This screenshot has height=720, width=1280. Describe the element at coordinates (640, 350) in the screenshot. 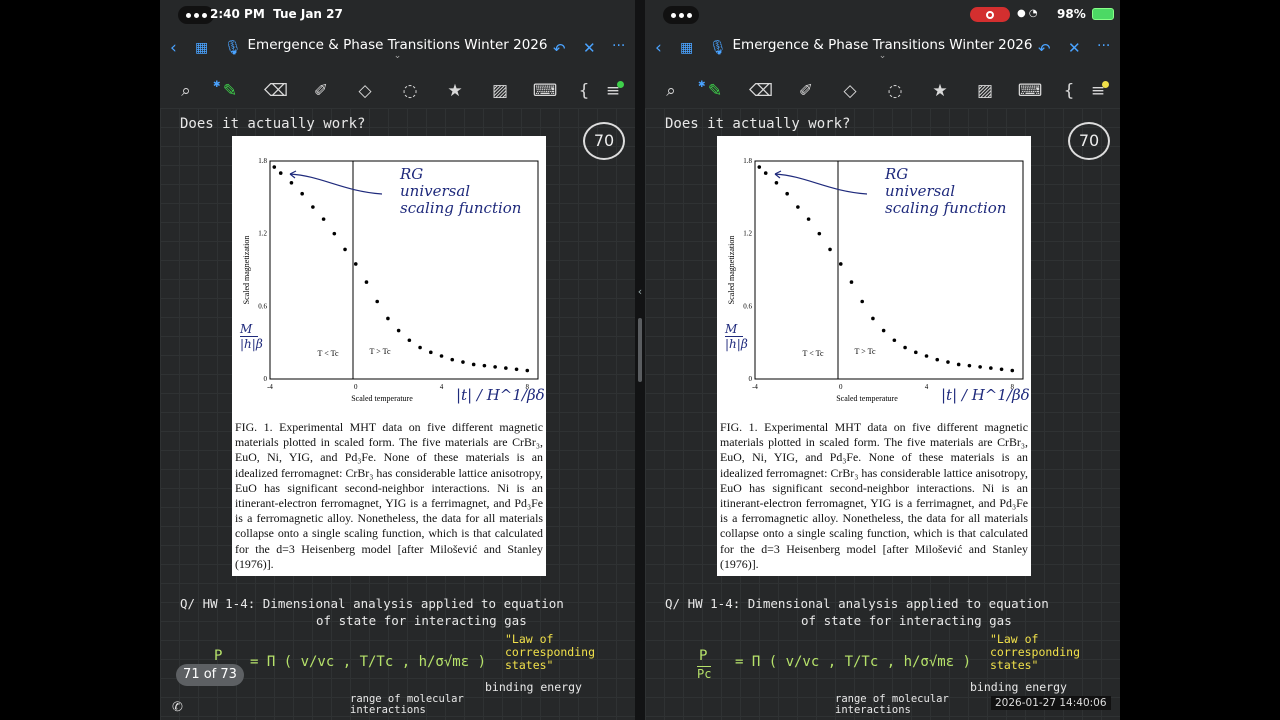

I see `split-handle` at that location.